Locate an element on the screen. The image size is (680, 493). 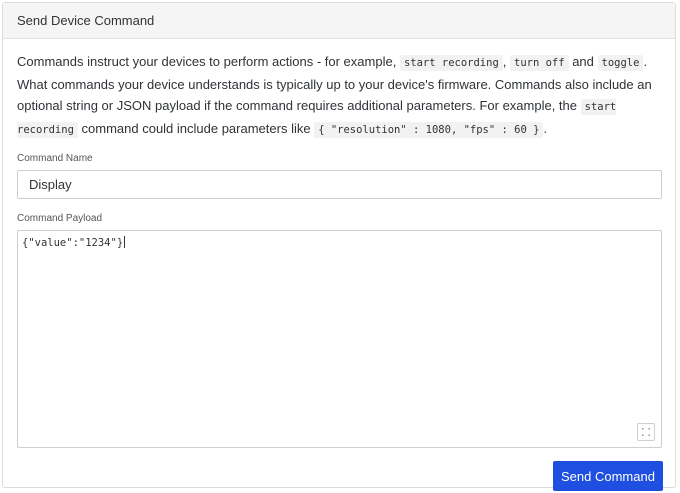
code-example-1: start recording is located at coordinates (451, 63).